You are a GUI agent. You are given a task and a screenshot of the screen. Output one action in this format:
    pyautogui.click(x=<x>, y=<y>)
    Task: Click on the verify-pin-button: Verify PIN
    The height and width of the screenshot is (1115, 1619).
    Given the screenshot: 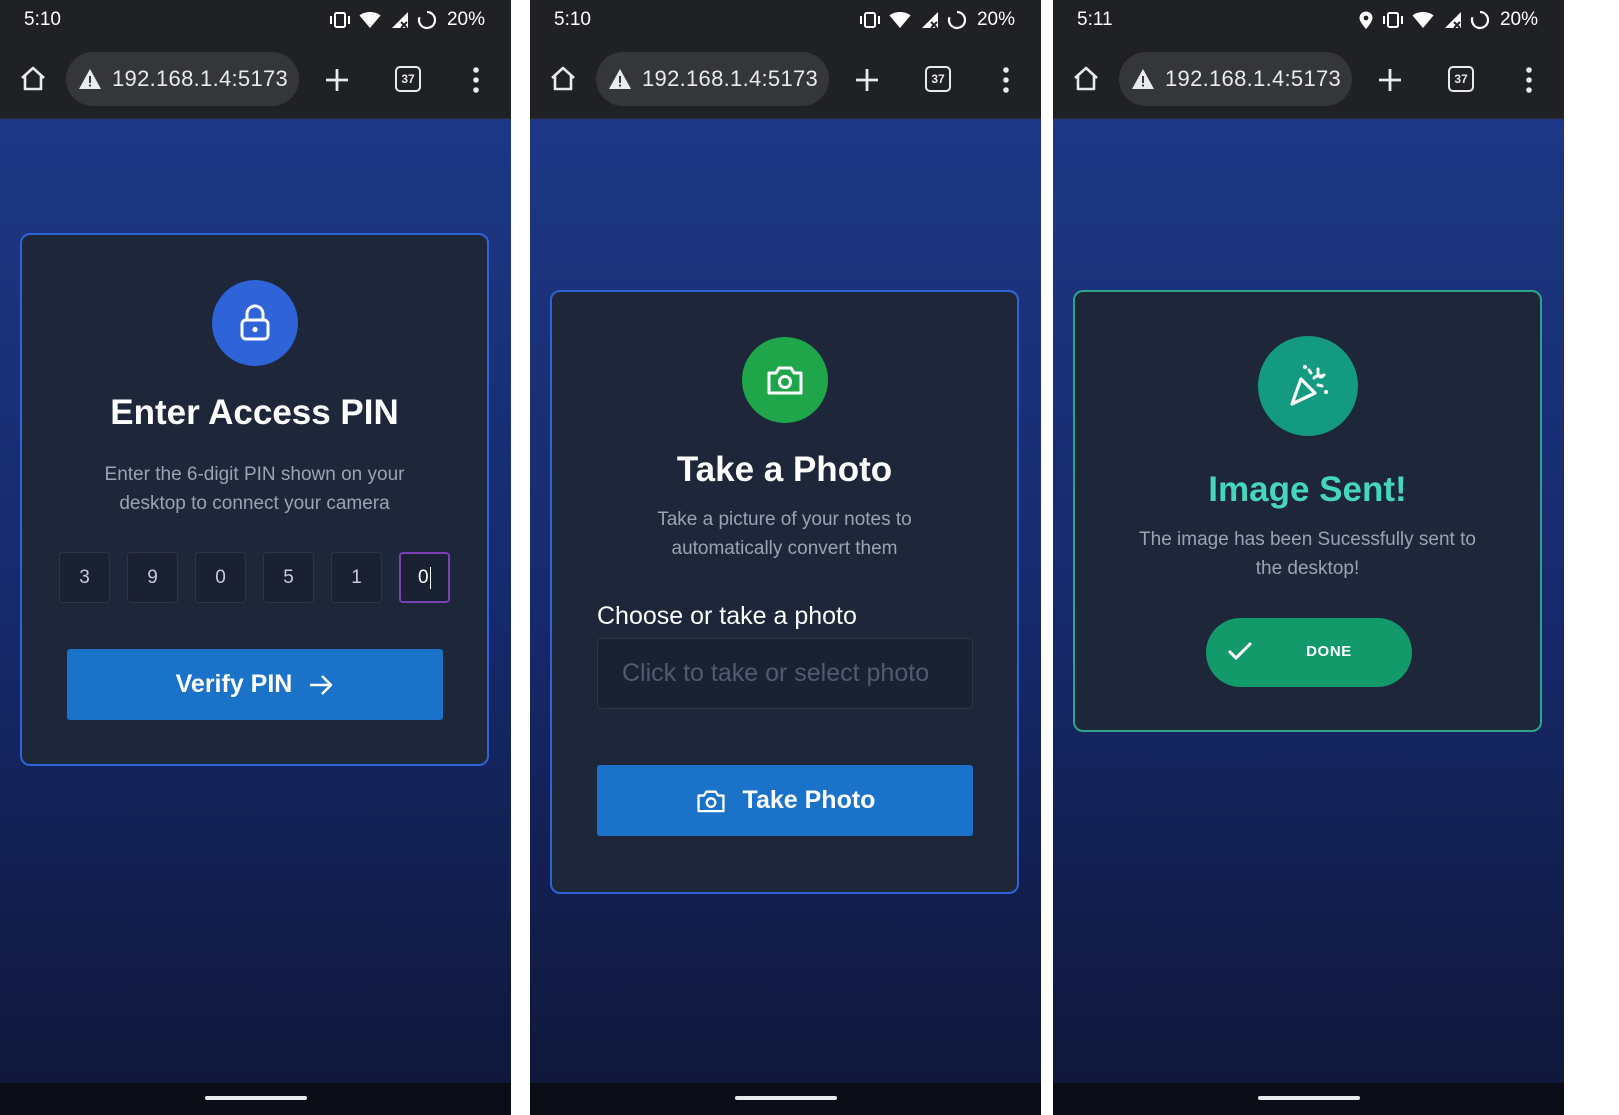 What is the action you would take?
    pyautogui.click(x=255, y=684)
    